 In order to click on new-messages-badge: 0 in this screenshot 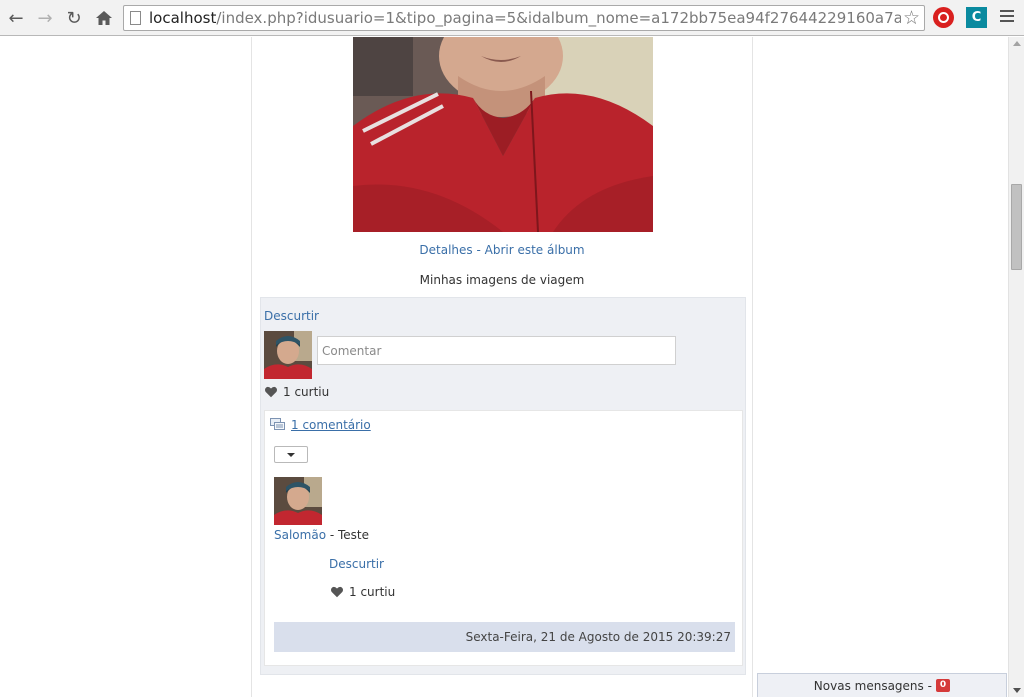, I will do `click(943, 685)`.